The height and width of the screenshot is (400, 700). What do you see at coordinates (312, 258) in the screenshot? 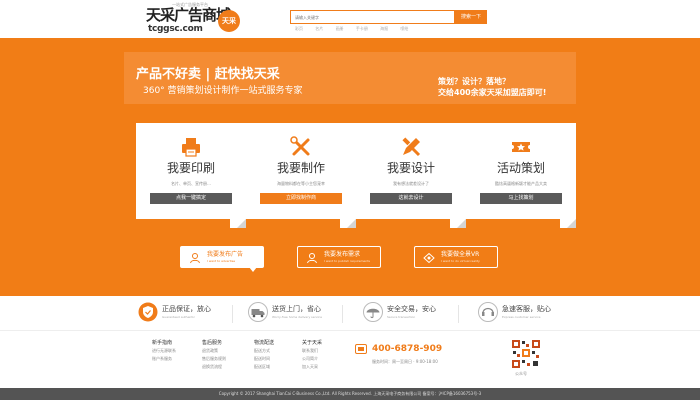
I see `demand-icon` at bounding box center [312, 258].